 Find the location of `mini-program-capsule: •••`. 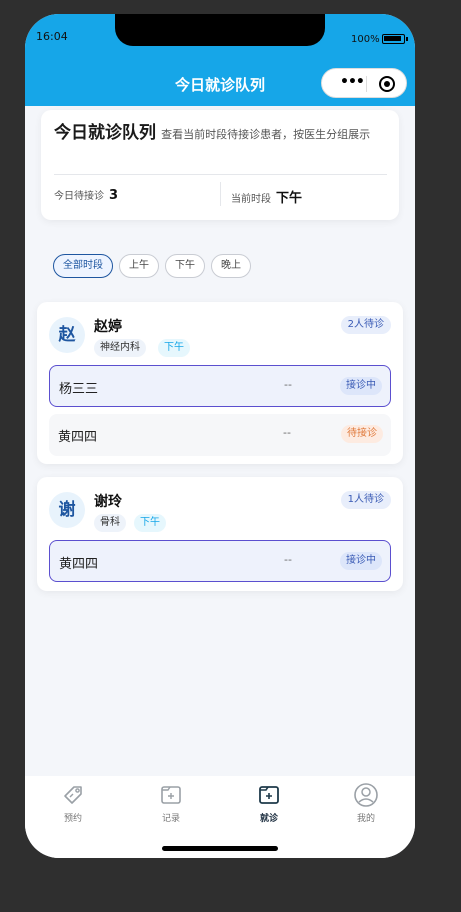

mini-program-capsule: ••• is located at coordinates (364, 83).